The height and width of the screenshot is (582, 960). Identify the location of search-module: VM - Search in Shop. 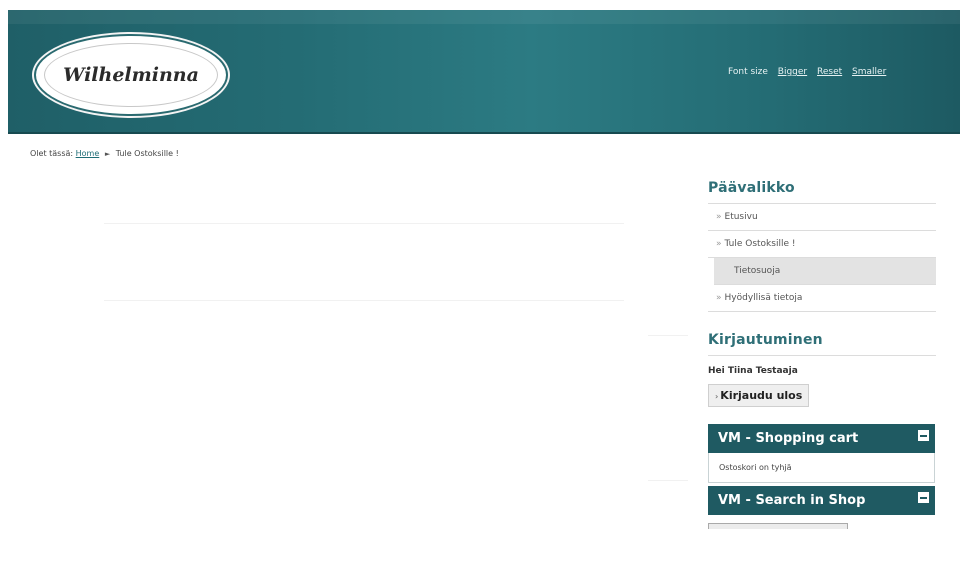
(821, 507).